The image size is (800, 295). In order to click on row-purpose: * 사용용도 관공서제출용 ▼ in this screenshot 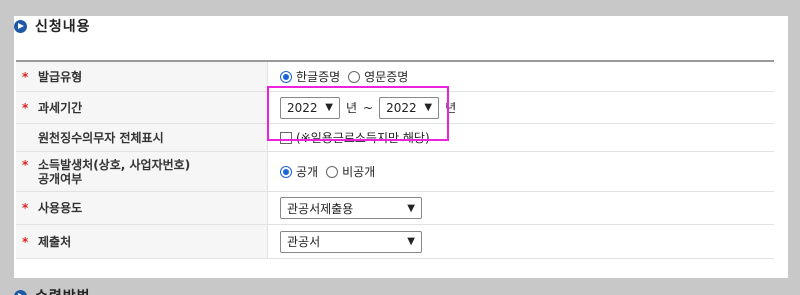, I will do `click(395, 208)`.